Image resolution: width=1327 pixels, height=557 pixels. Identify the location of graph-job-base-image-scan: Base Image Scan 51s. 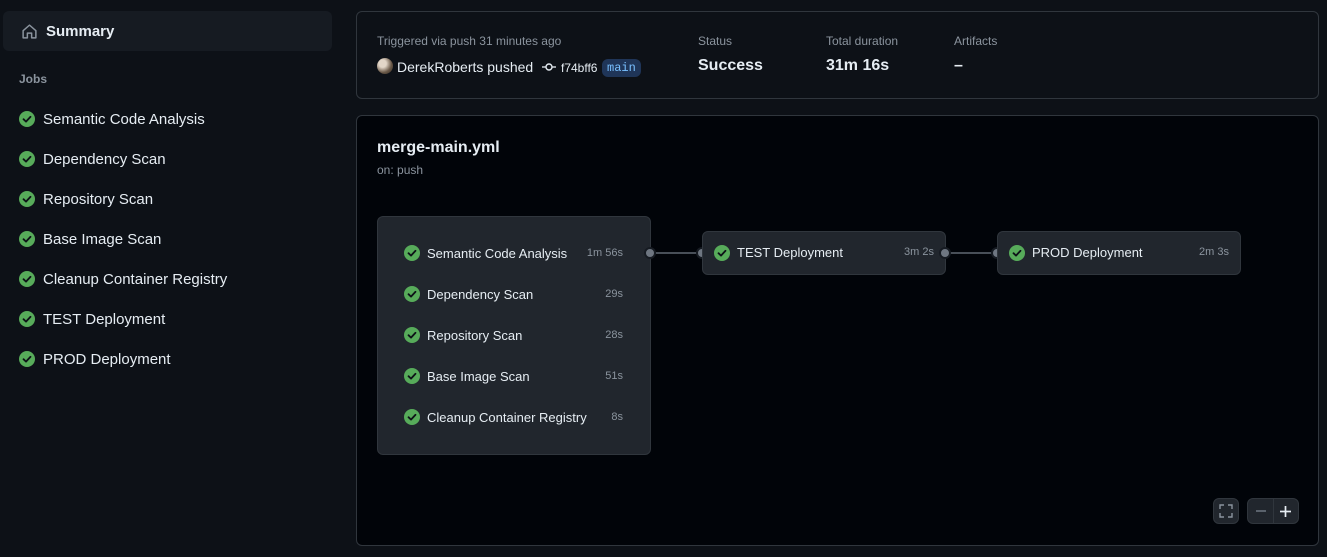
(514, 376).